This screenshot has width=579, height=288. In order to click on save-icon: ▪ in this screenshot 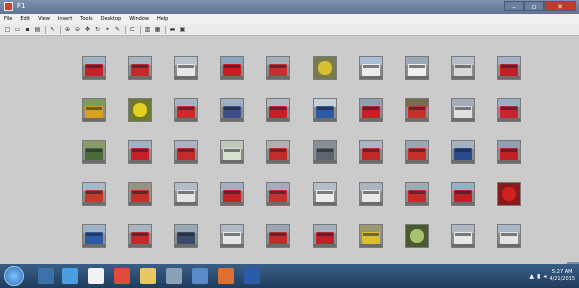, I will do `click(27, 30)`.